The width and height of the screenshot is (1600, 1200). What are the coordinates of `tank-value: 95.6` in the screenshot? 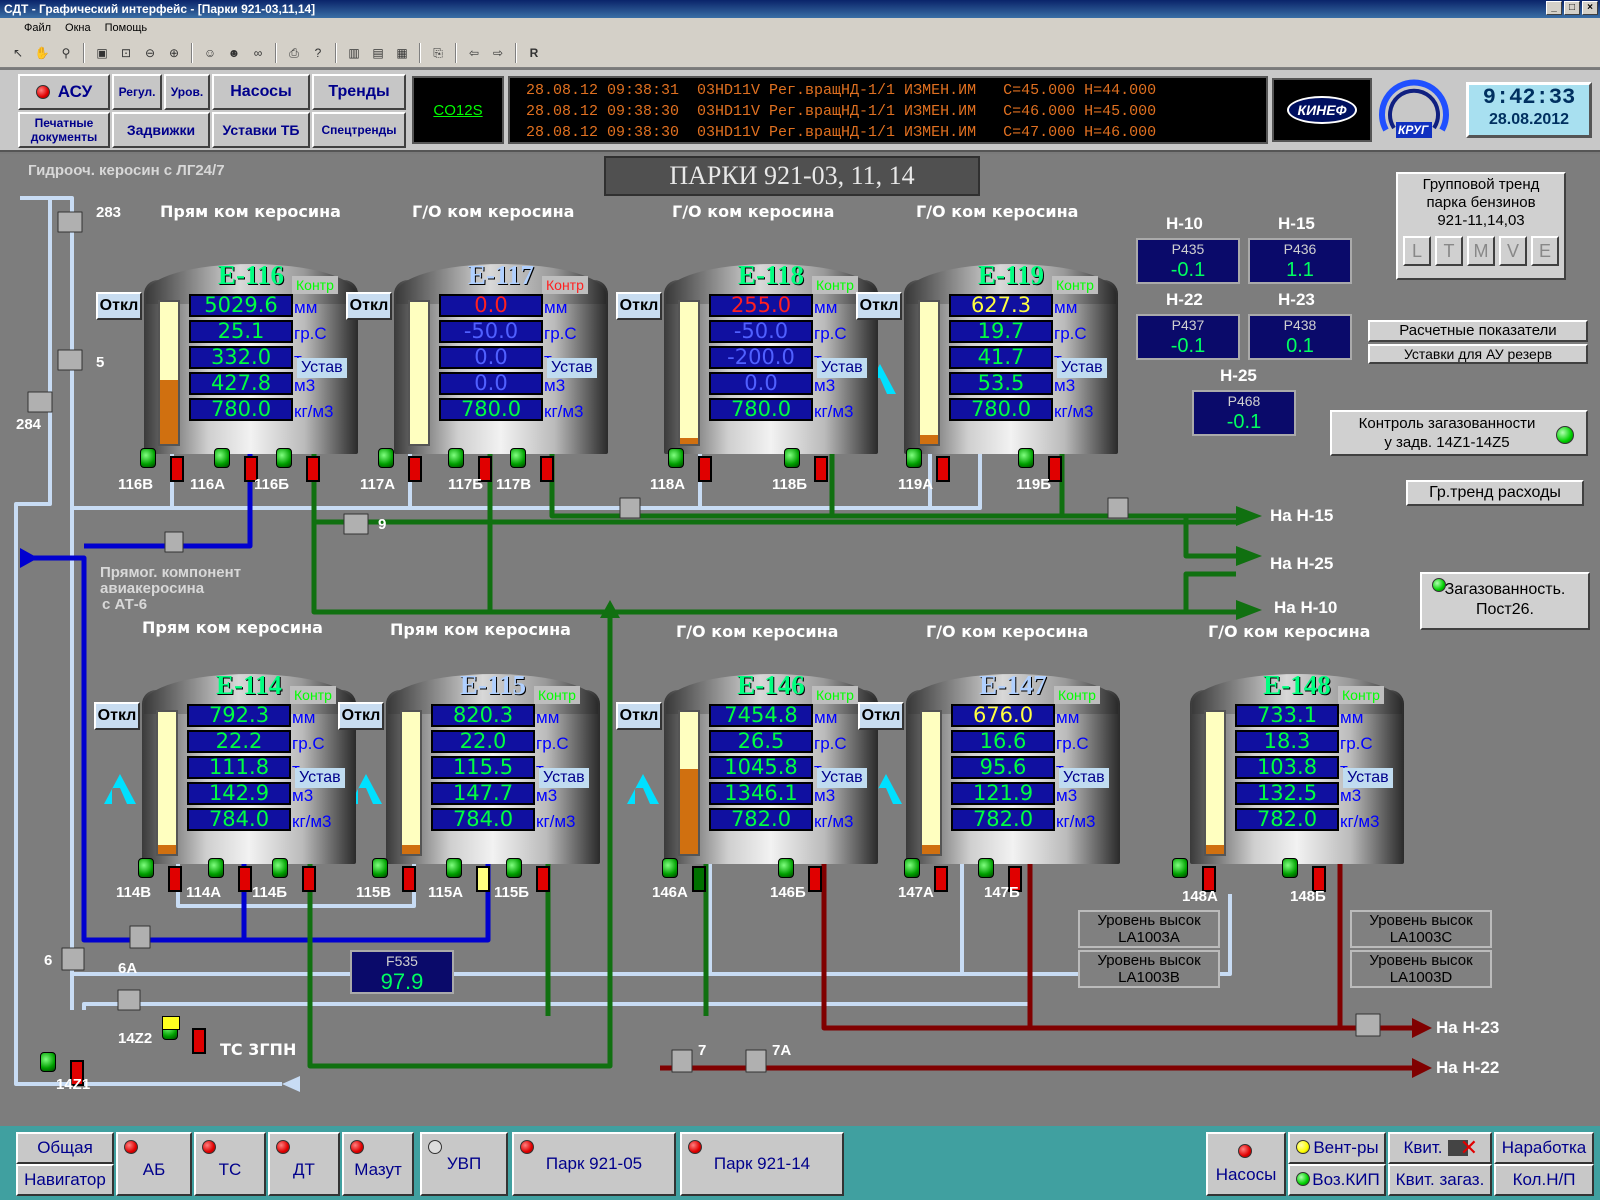 It's located at (1003, 767).